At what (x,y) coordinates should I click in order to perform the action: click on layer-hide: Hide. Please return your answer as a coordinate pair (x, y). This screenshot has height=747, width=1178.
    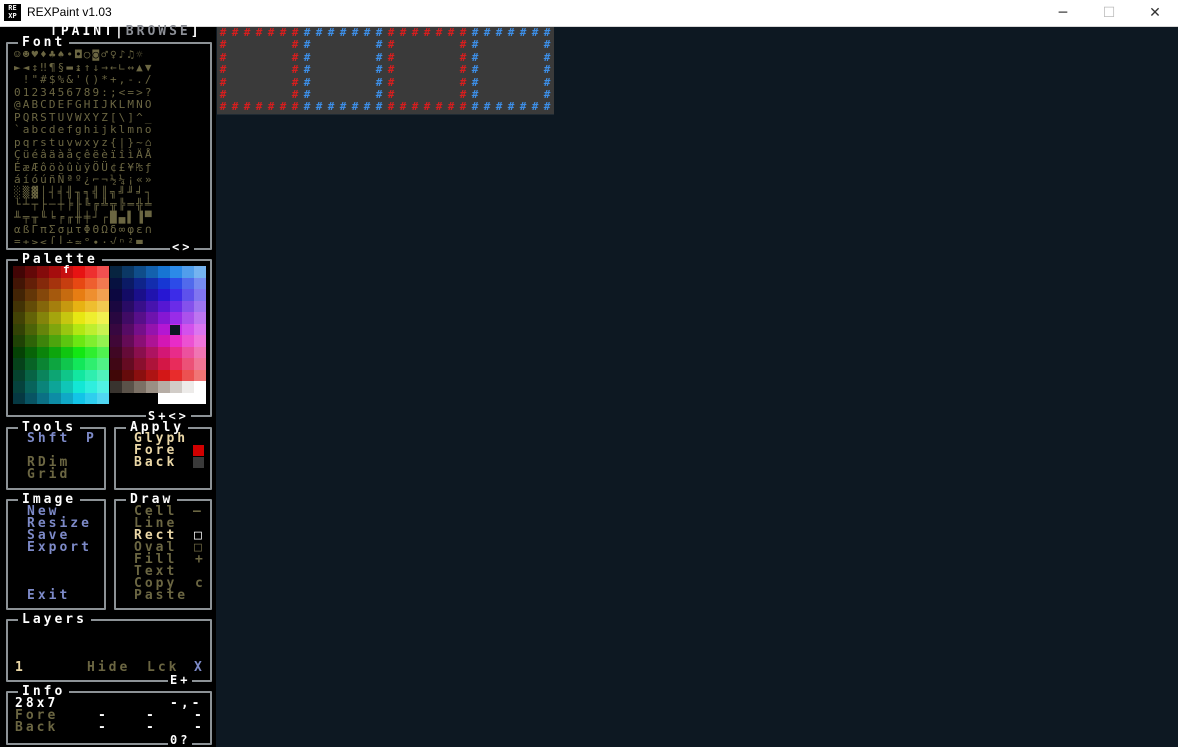
    Looking at the image, I should click on (108, 667).